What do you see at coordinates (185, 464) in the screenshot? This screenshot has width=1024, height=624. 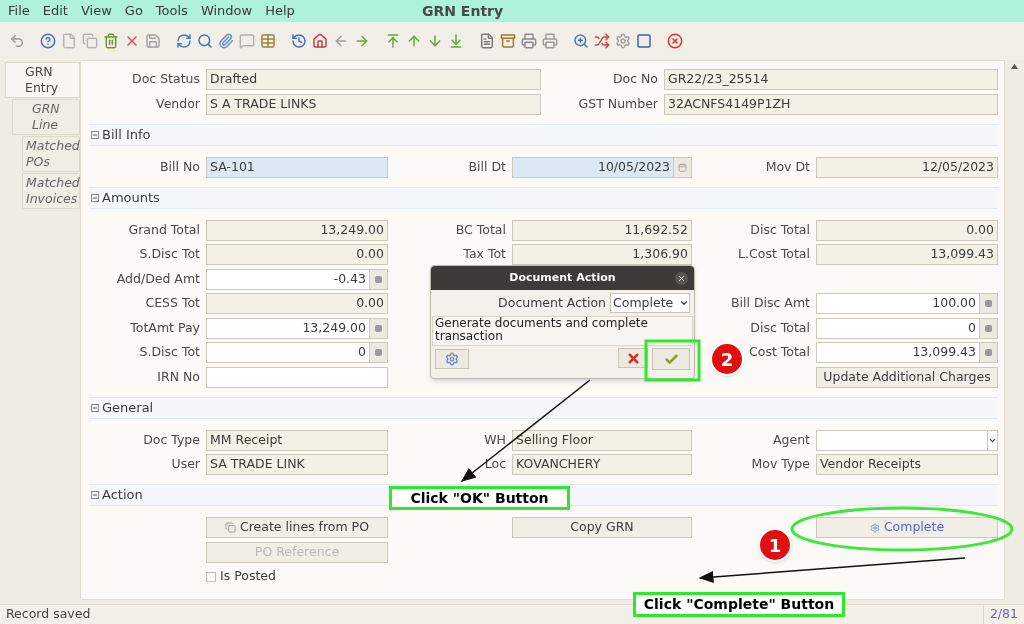 I see `field-label: User` at bounding box center [185, 464].